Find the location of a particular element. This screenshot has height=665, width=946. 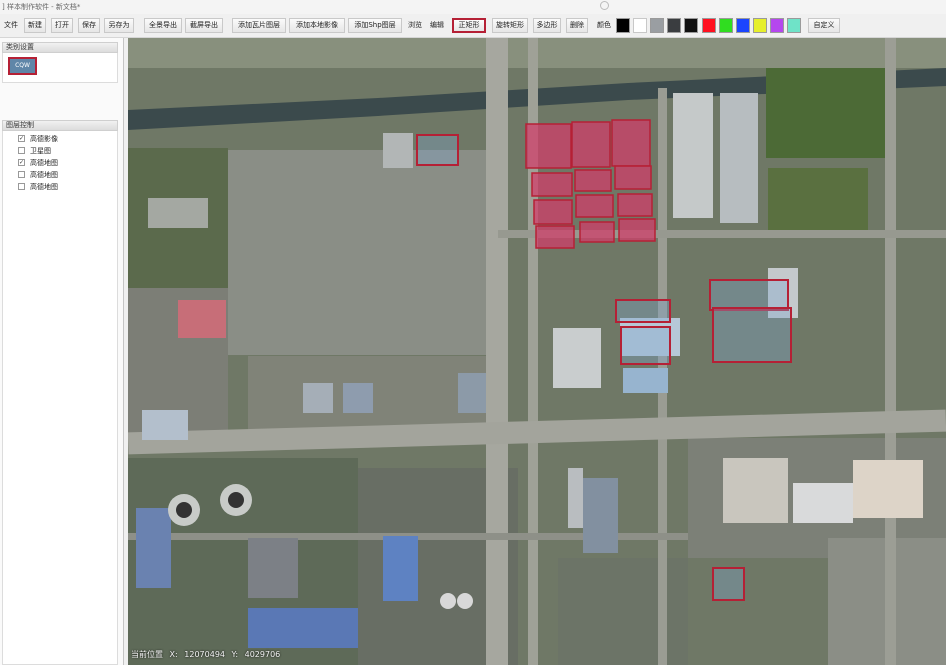

color-swatch-white is located at coordinates (640, 25).